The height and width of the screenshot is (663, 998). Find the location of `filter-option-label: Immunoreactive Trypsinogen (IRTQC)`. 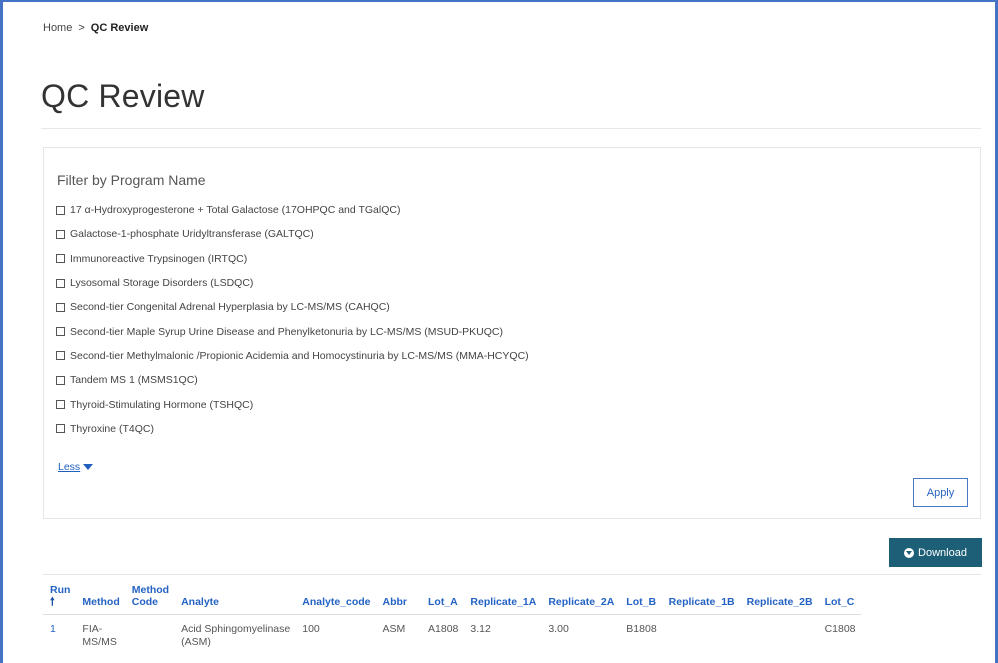

filter-option-label: Immunoreactive Trypsinogen (IRTQC) is located at coordinates (159, 258).